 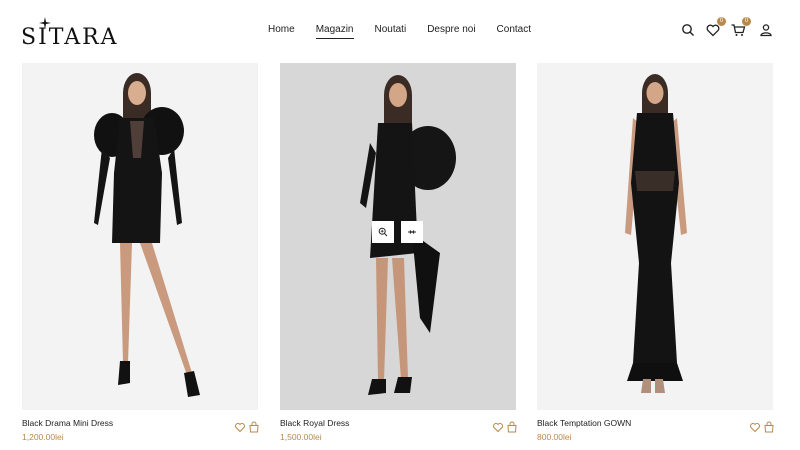 I want to click on nav-magazin: Magazin, so click(x=334, y=31).